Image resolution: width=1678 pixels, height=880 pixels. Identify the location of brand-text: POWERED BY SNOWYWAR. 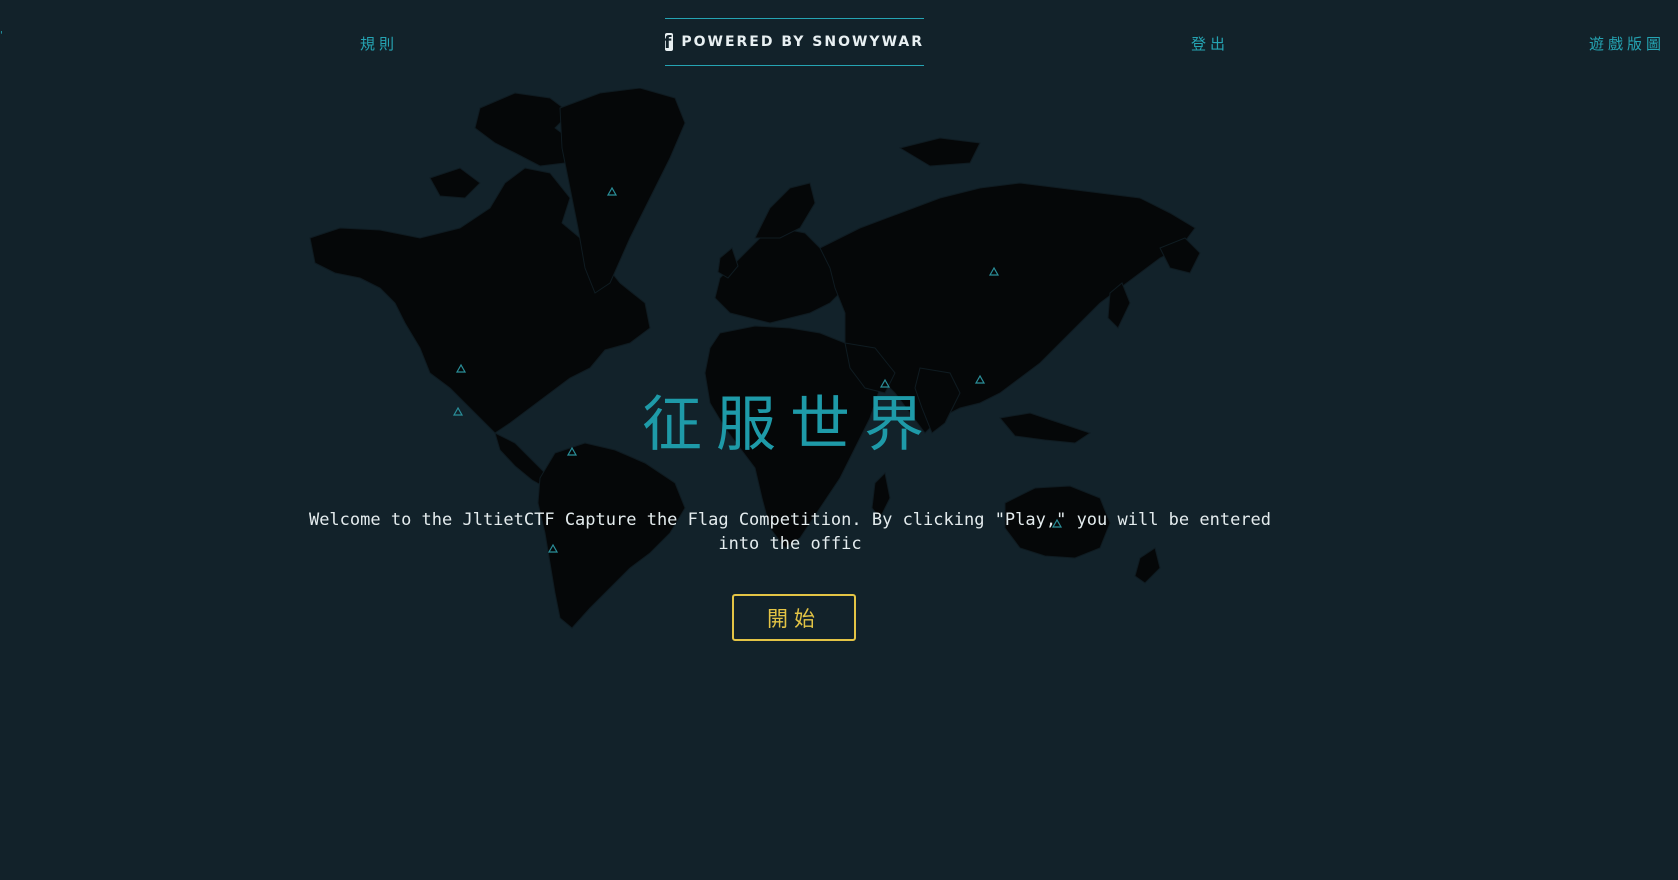
(802, 42).